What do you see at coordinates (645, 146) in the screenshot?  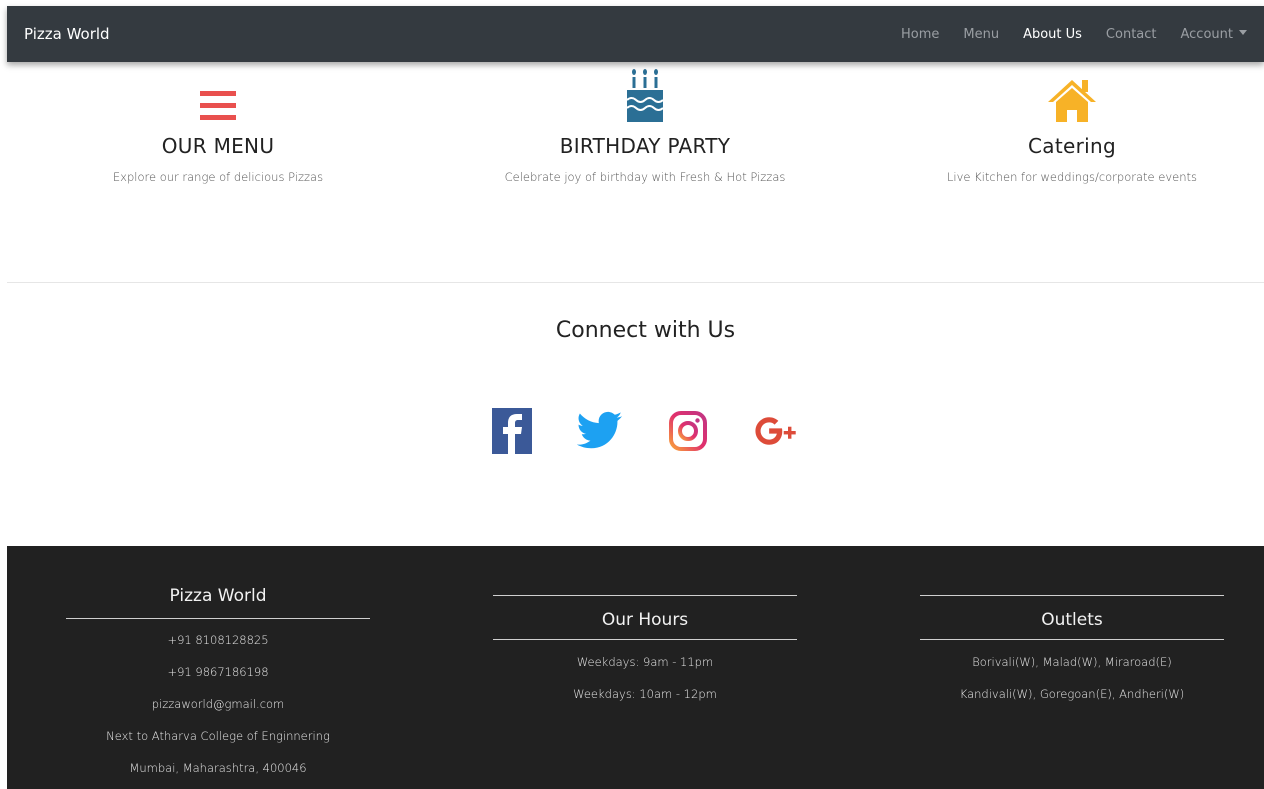 I see `feature-title: BIRTHDAY PARTY` at bounding box center [645, 146].